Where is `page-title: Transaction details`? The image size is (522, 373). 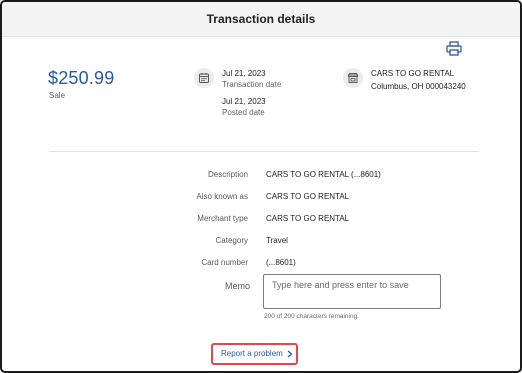 page-title: Transaction details is located at coordinates (261, 19).